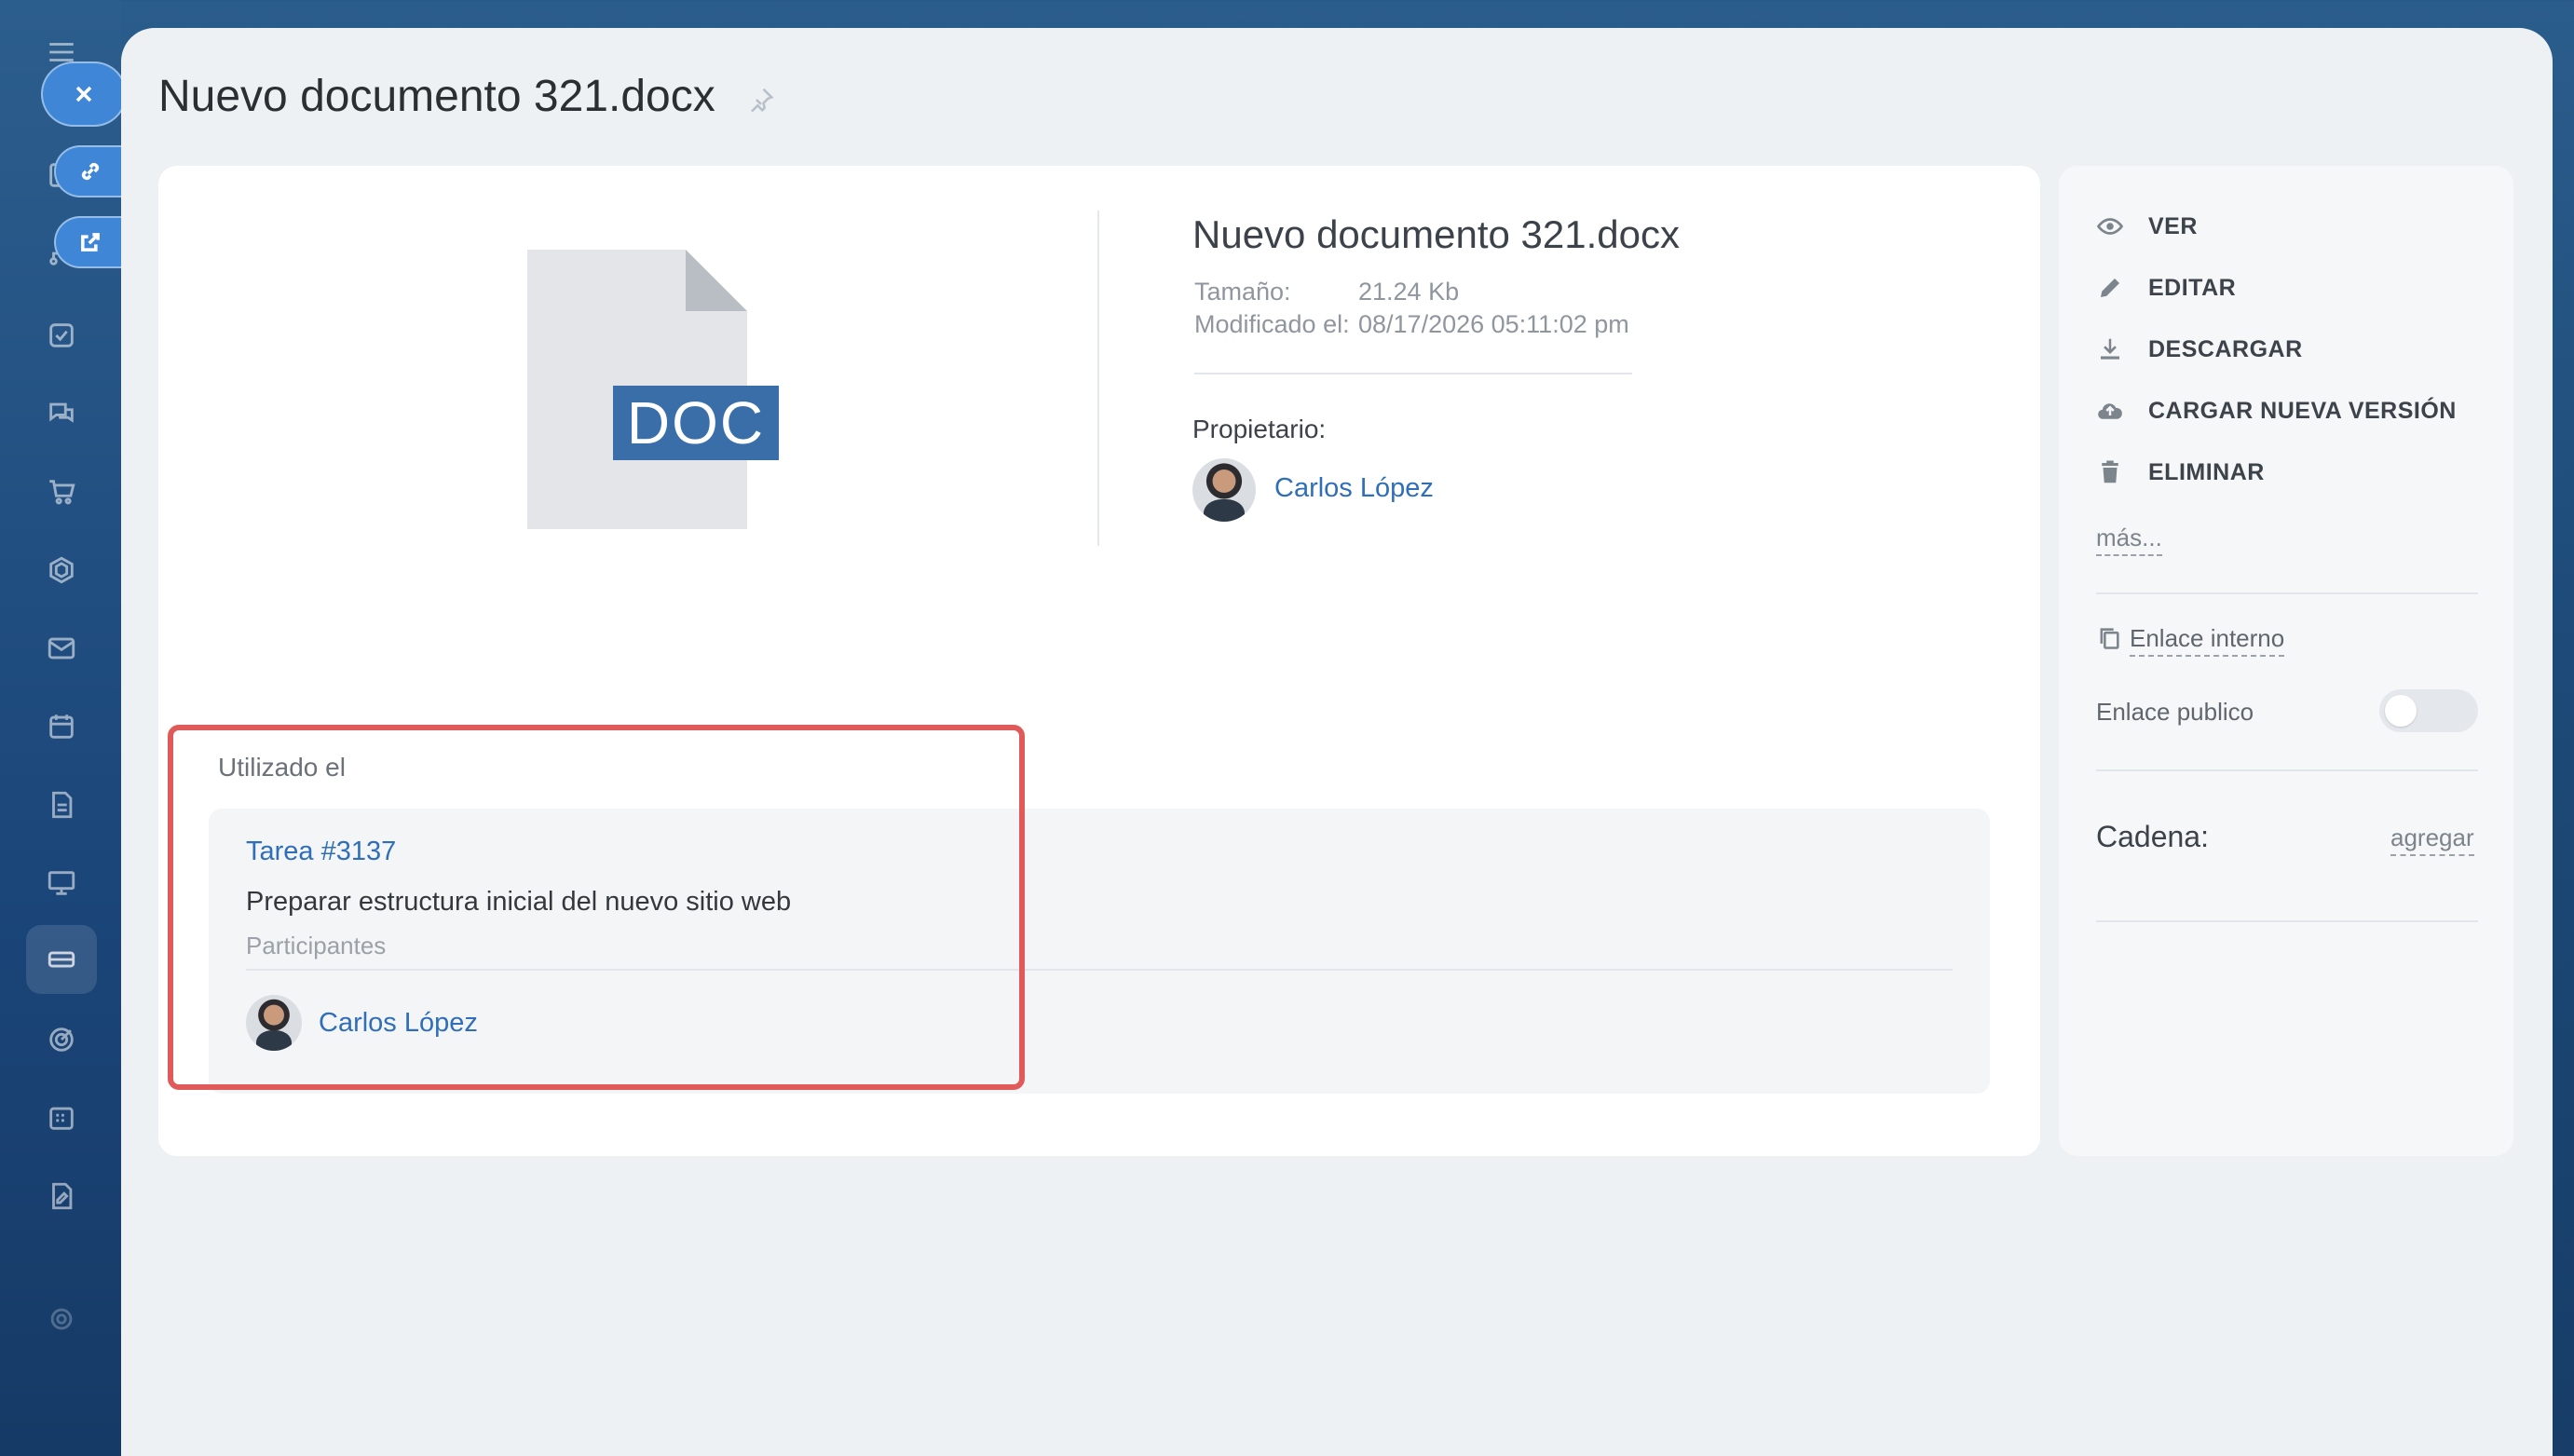 The width and height of the screenshot is (2574, 1456). I want to click on size-label: Tamaño:, so click(1242, 292).